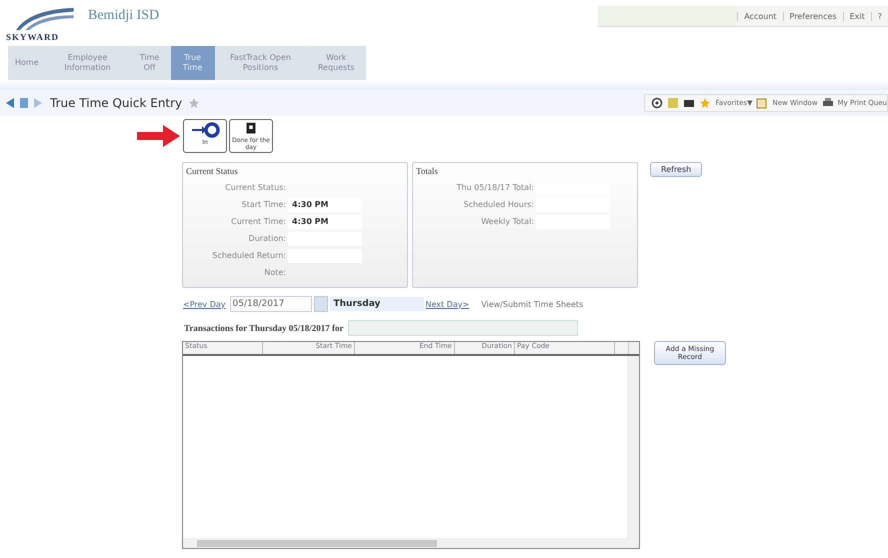 Image resolution: width=888 pixels, height=558 pixels. What do you see at coordinates (258, 221) in the screenshot?
I see `field-label: Current Time:` at bounding box center [258, 221].